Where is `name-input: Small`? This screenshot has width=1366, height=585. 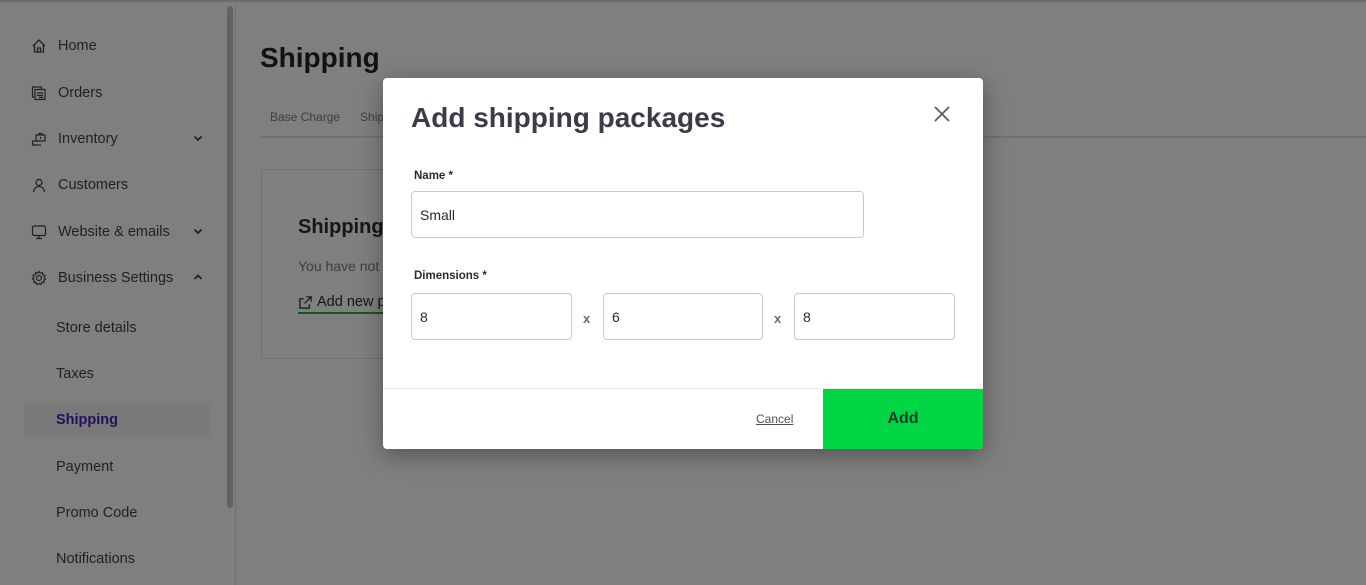
name-input: Small is located at coordinates (637, 214).